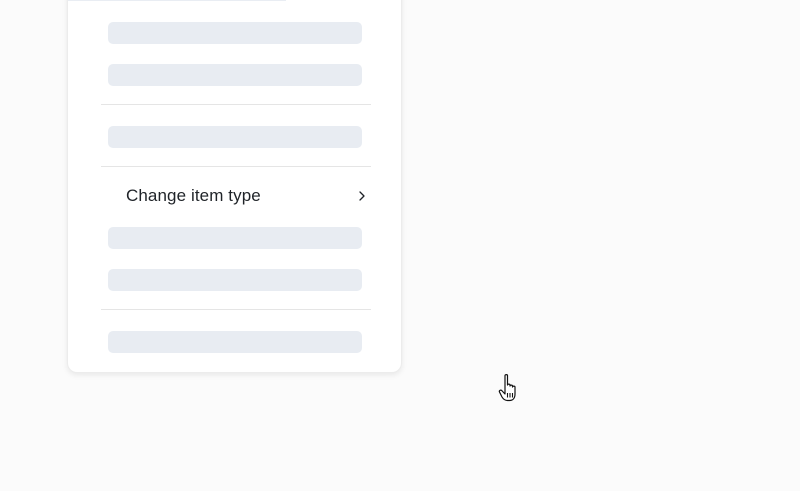  I want to click on menu-item-label: Change item type, so click(193, 195).